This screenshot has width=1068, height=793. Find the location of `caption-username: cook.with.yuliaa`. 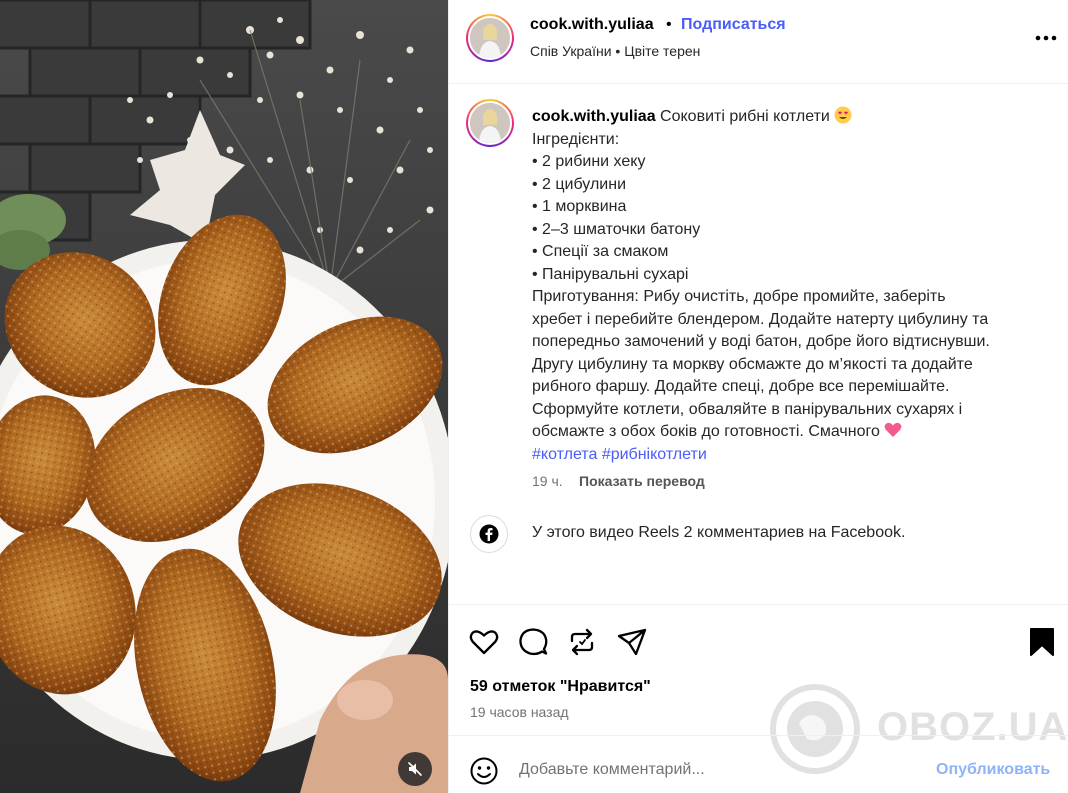

caption-username: cook.with.yuliaa is located at coordinates (594, 116).